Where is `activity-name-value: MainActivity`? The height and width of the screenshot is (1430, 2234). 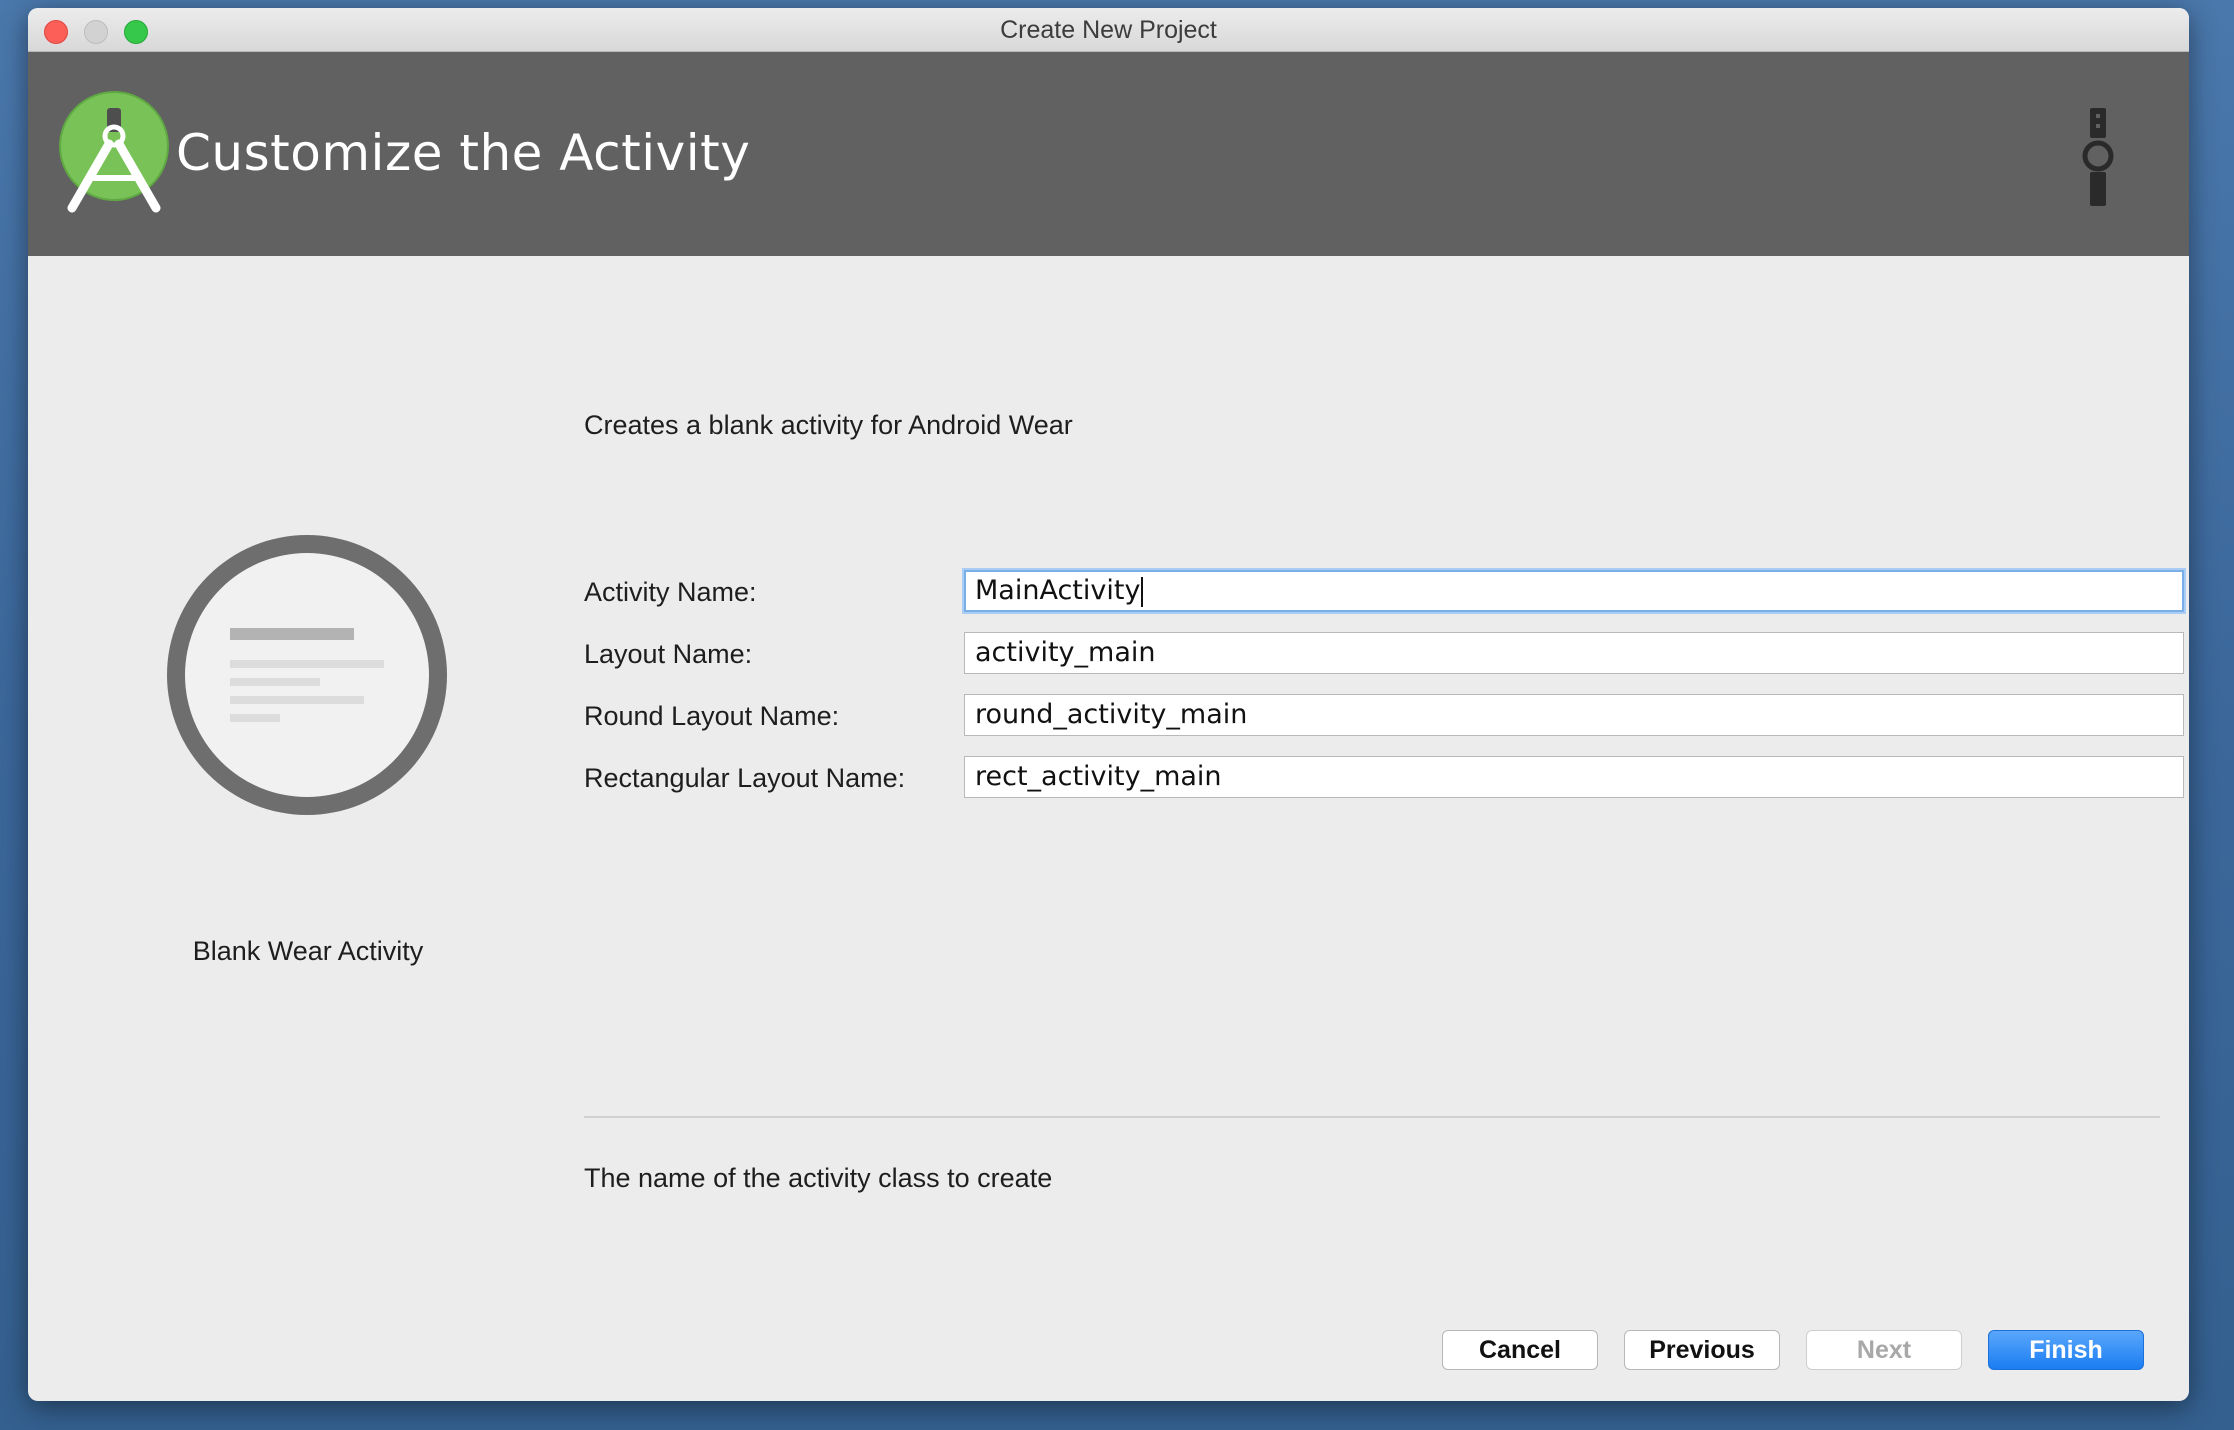 activity-name-value: MainActivity is located at coordinates (1058, 590).